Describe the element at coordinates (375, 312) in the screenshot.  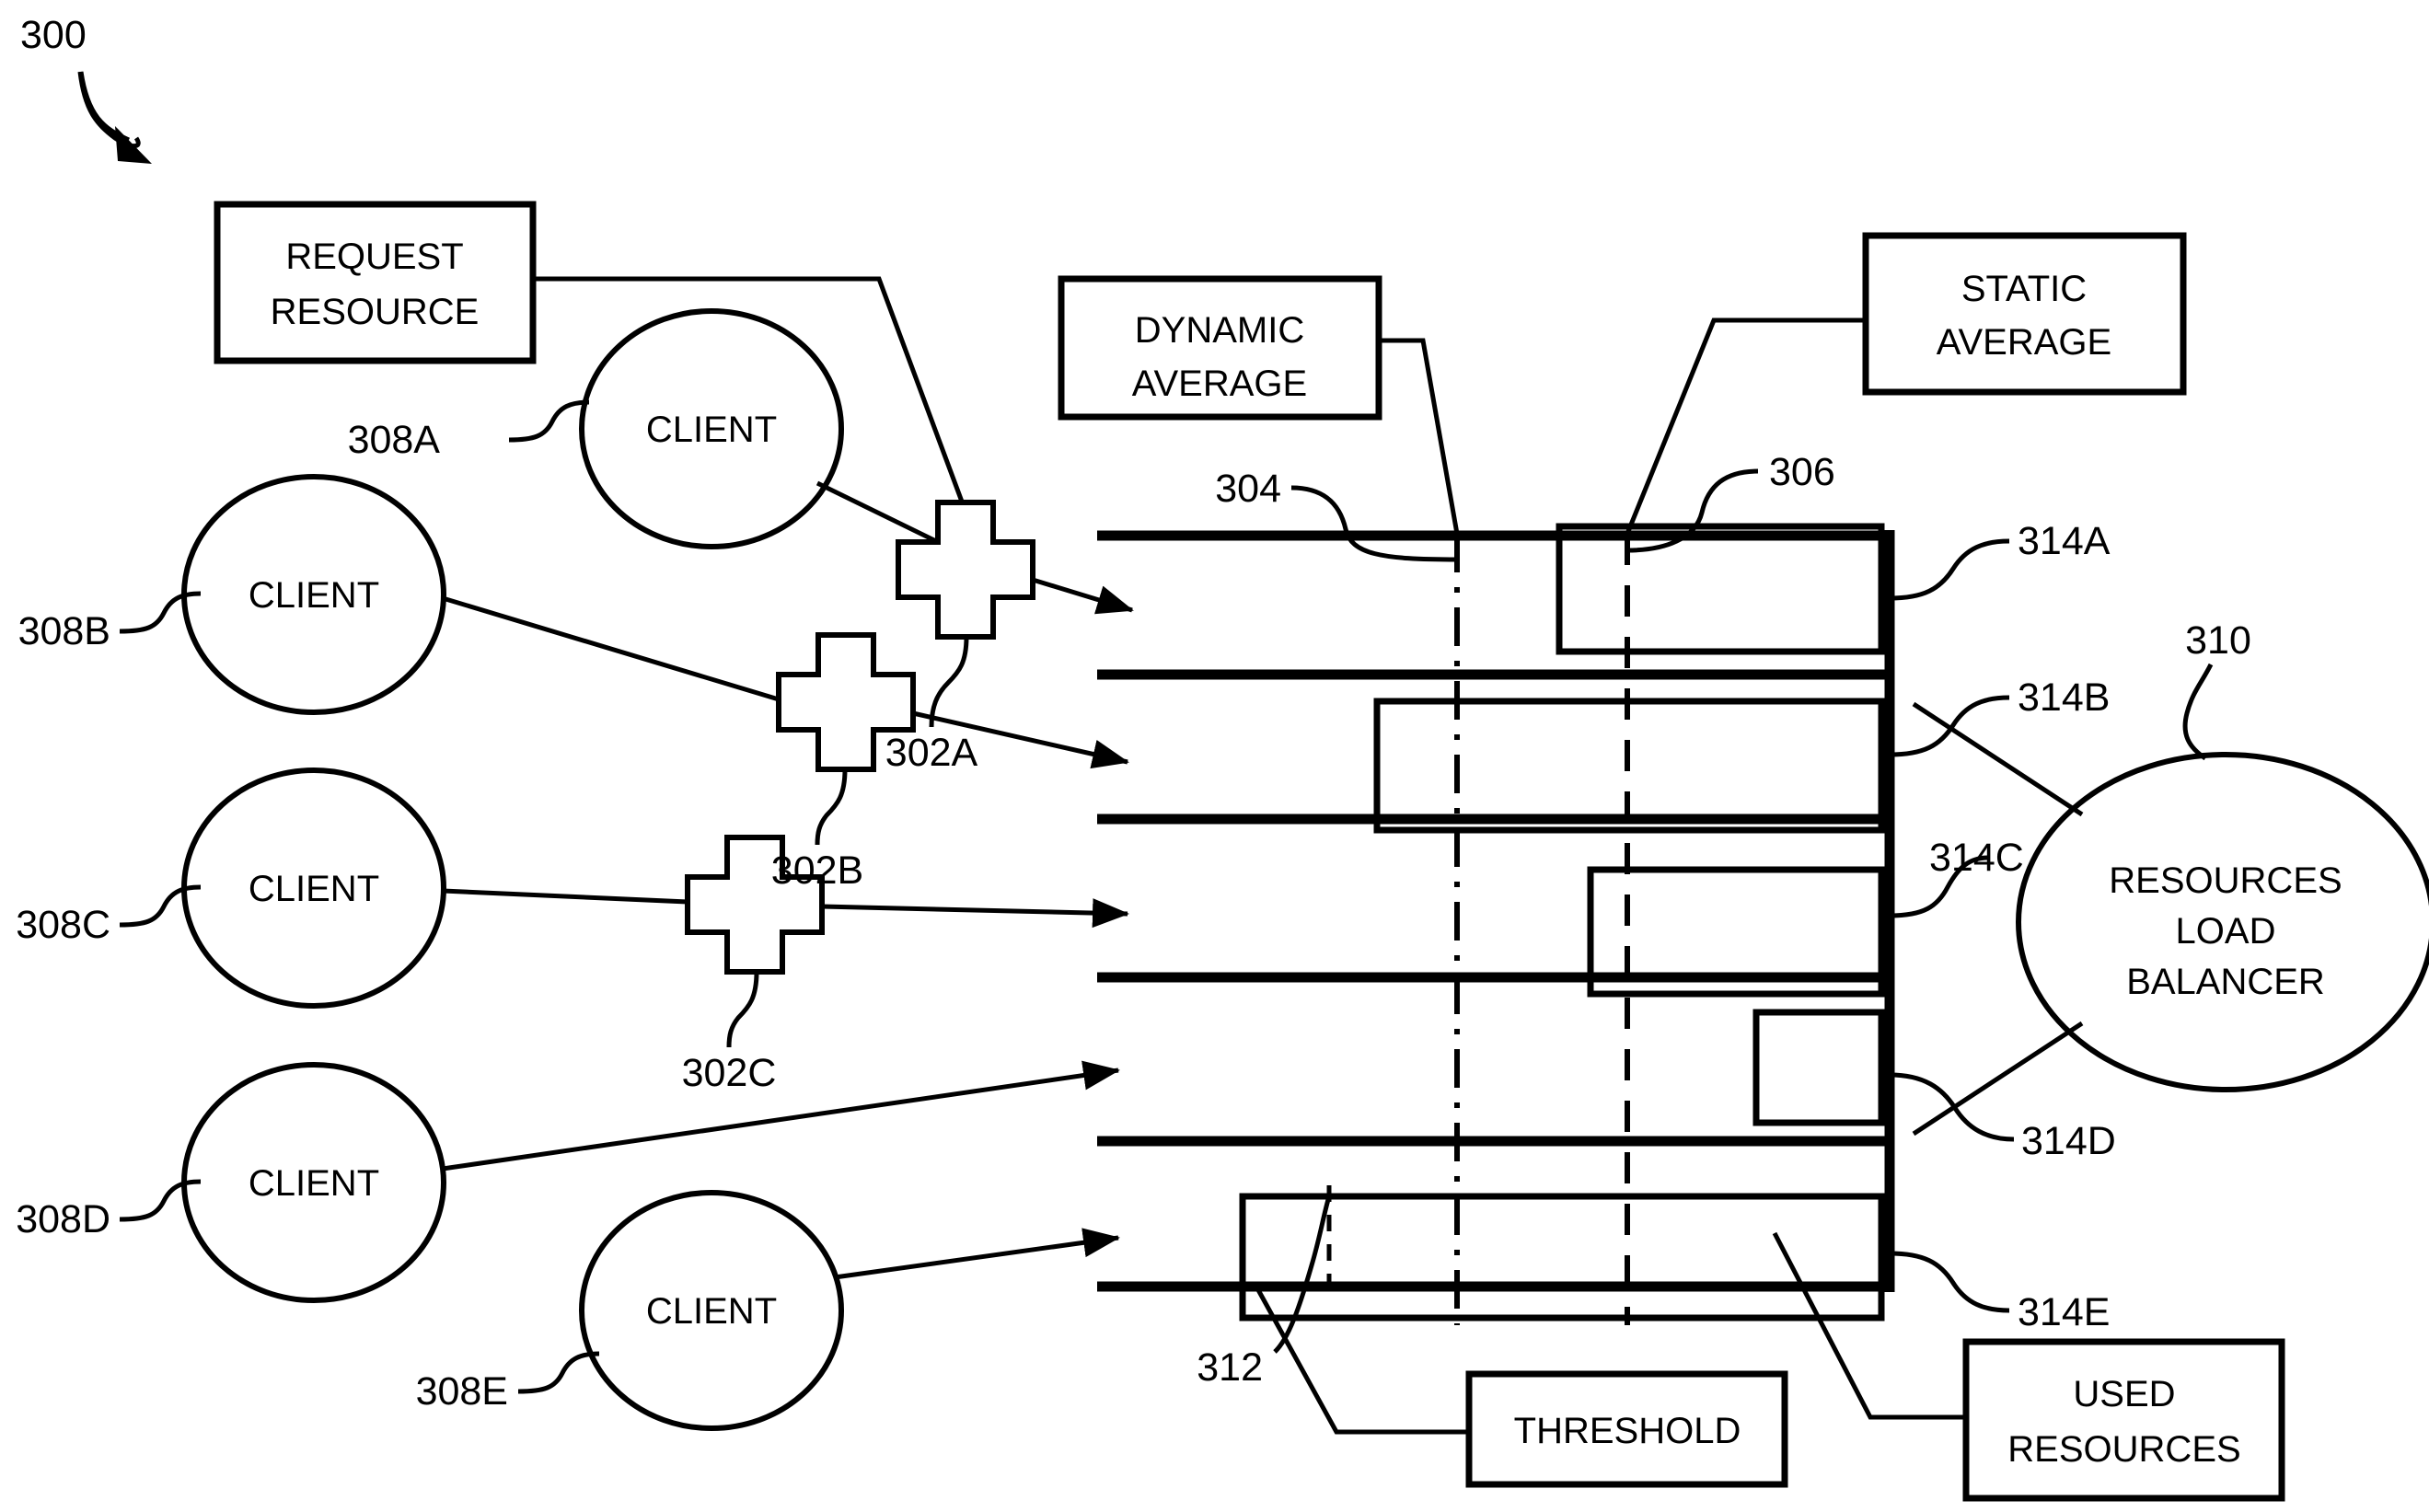
I see `request-resource-line2: RESOURCE` at that location.